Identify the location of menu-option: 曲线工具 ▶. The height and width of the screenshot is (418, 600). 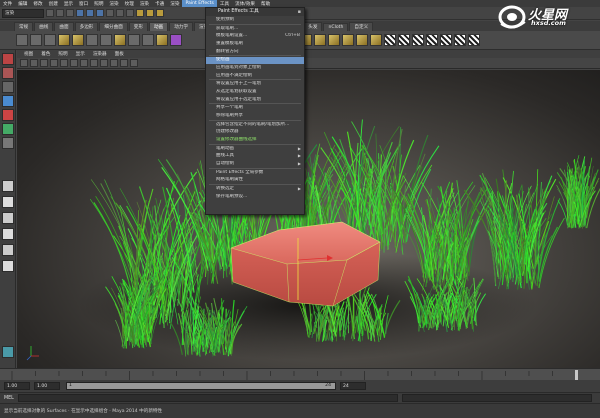
(255, 156).